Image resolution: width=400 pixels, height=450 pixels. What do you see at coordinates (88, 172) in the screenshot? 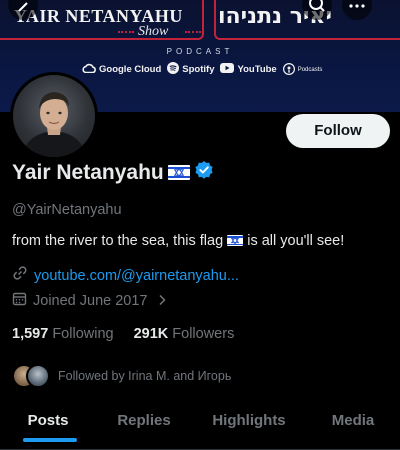
I see `display-name: Yair Netanyahu` at bounding box center [88, 172].